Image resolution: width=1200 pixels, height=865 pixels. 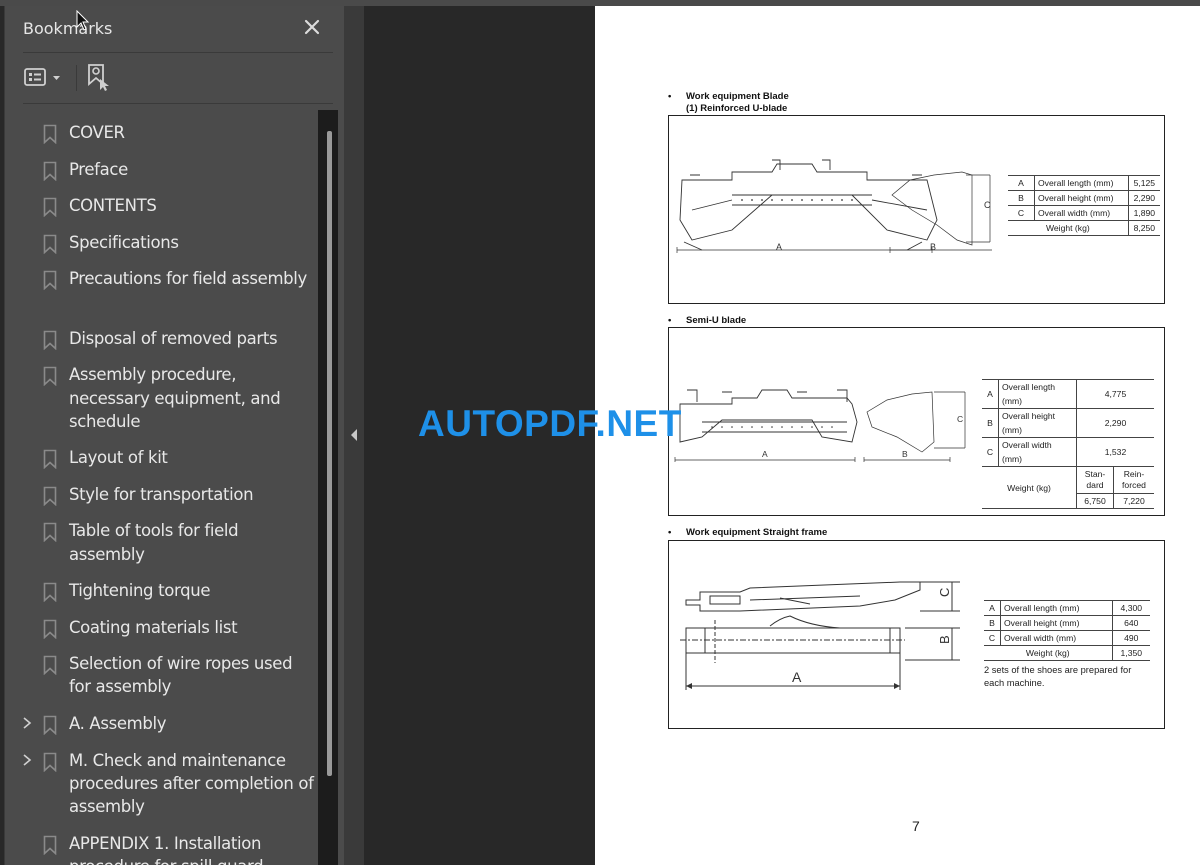 I want to click on bookmark-label: Disposal of removed parts, so click(x=173, y=338).